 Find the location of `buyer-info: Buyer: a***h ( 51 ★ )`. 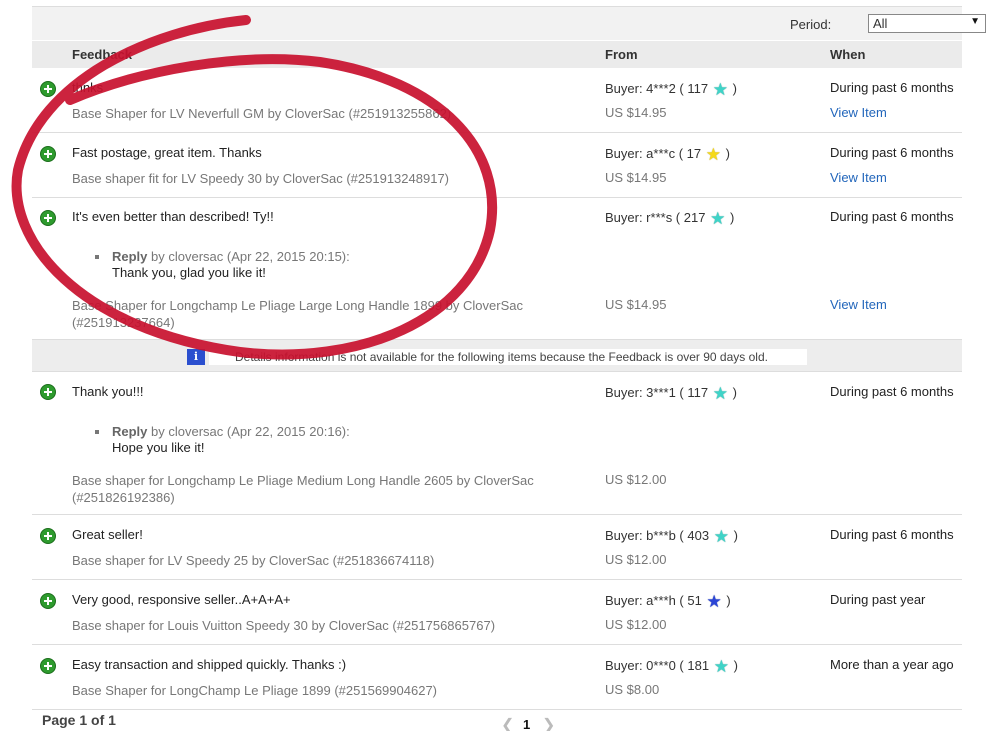

buyer-info: Buyer: a***h ( 51 ★ ) is located at coordinates (668, 602).